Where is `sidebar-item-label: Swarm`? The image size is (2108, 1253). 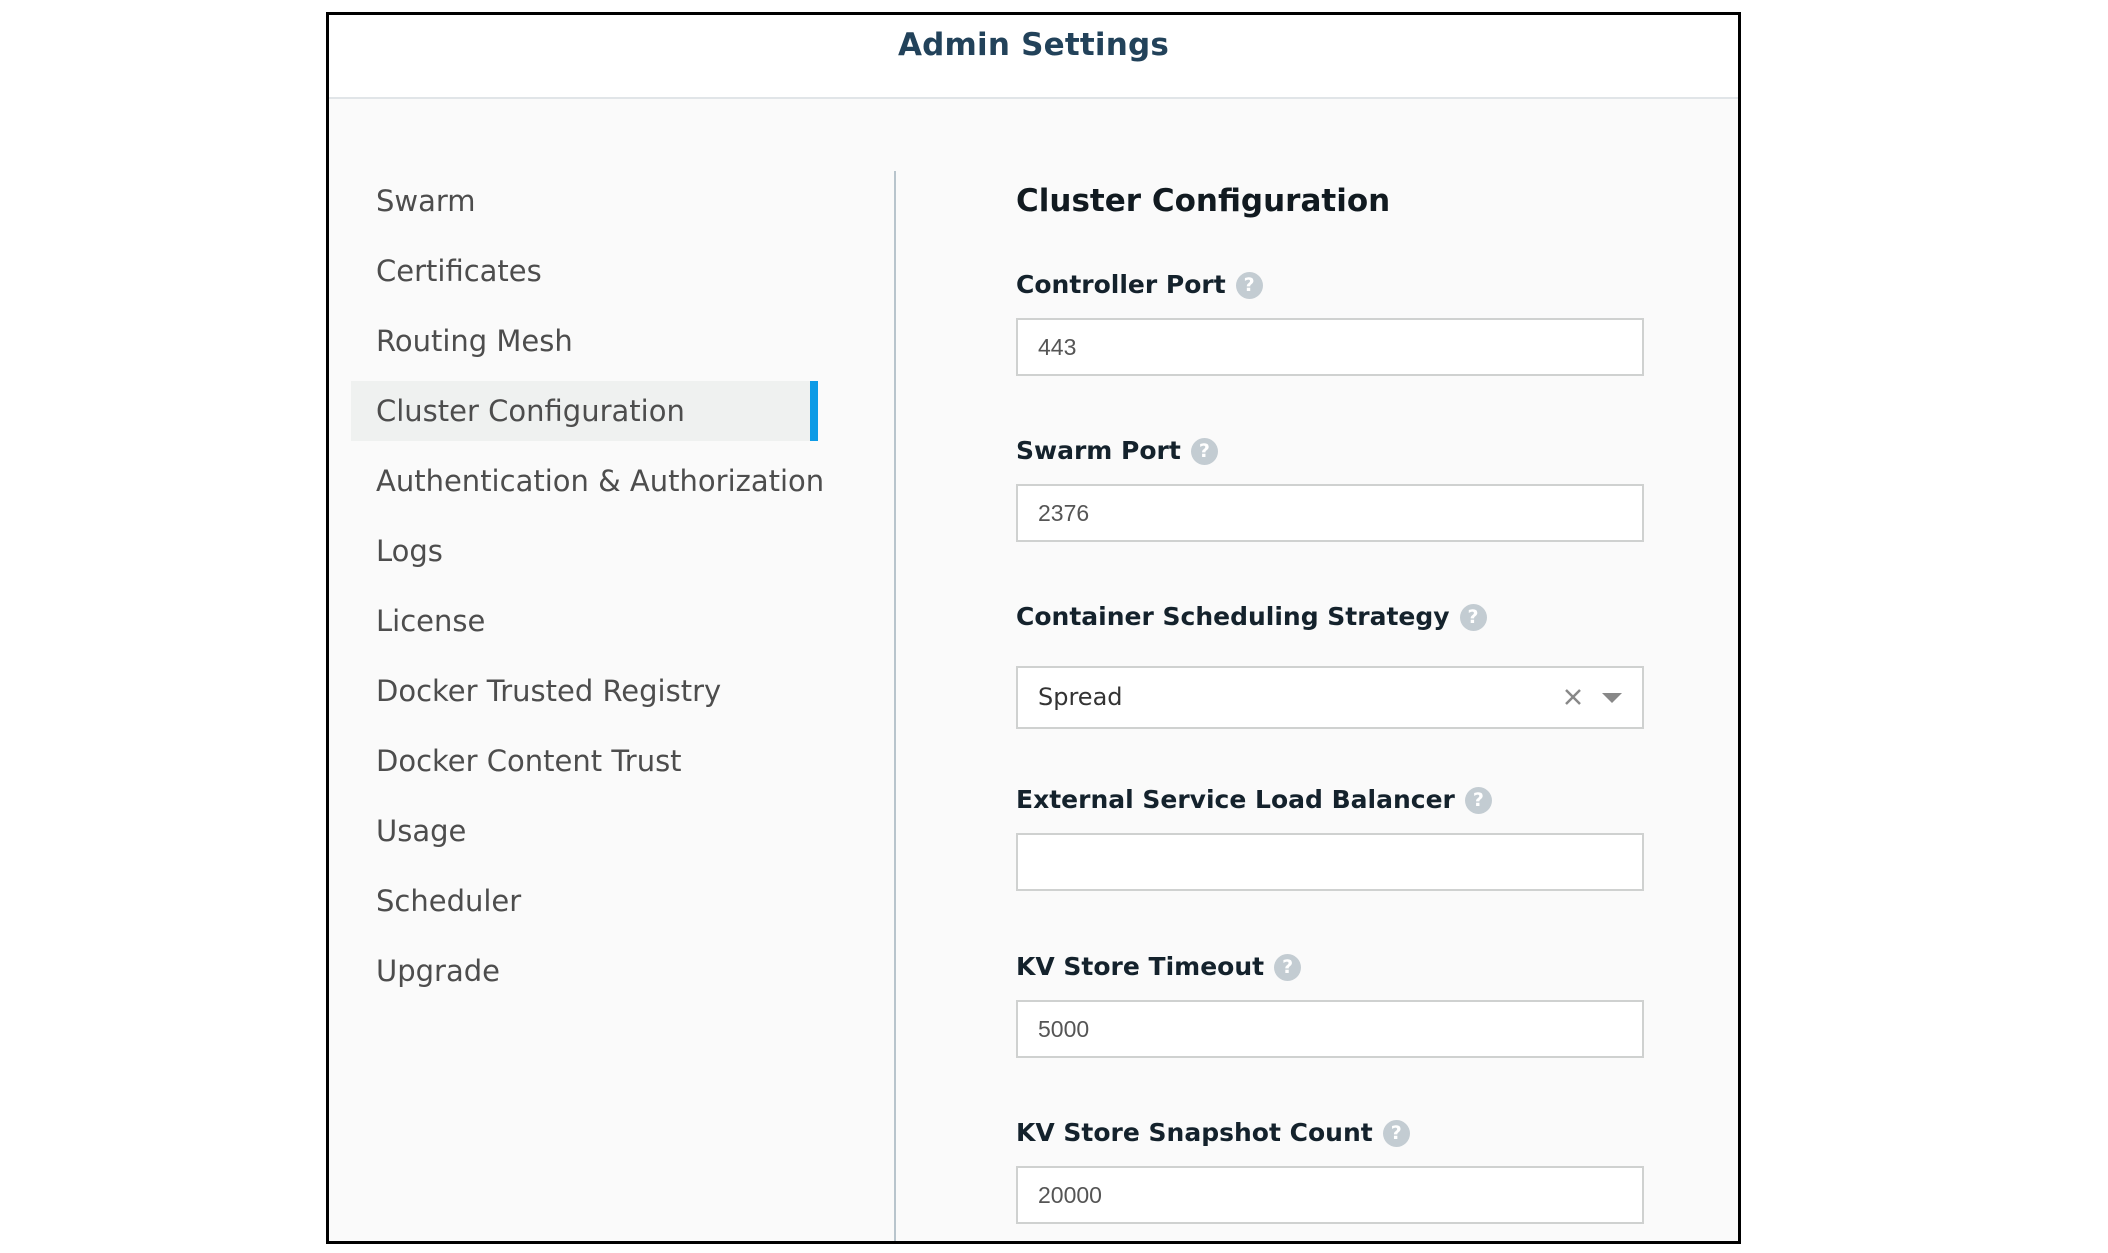 sidebar-item-label: Swarm is located at coordinates (426, 201).